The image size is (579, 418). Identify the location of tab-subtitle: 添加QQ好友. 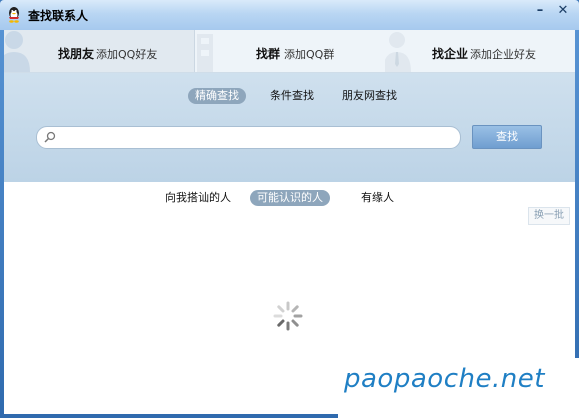
(127, 54).